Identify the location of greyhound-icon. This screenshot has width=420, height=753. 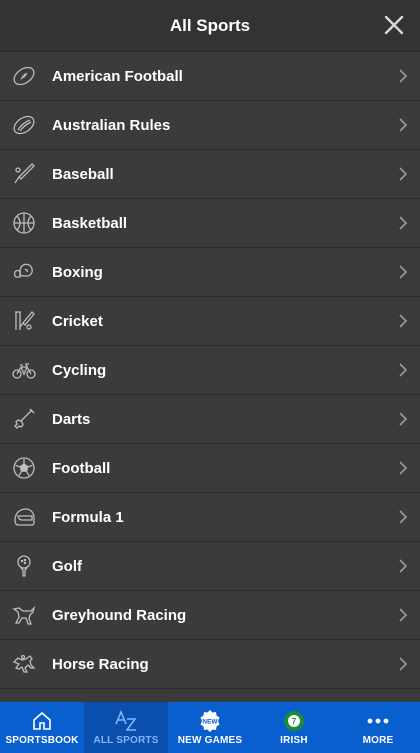
(24, 615).